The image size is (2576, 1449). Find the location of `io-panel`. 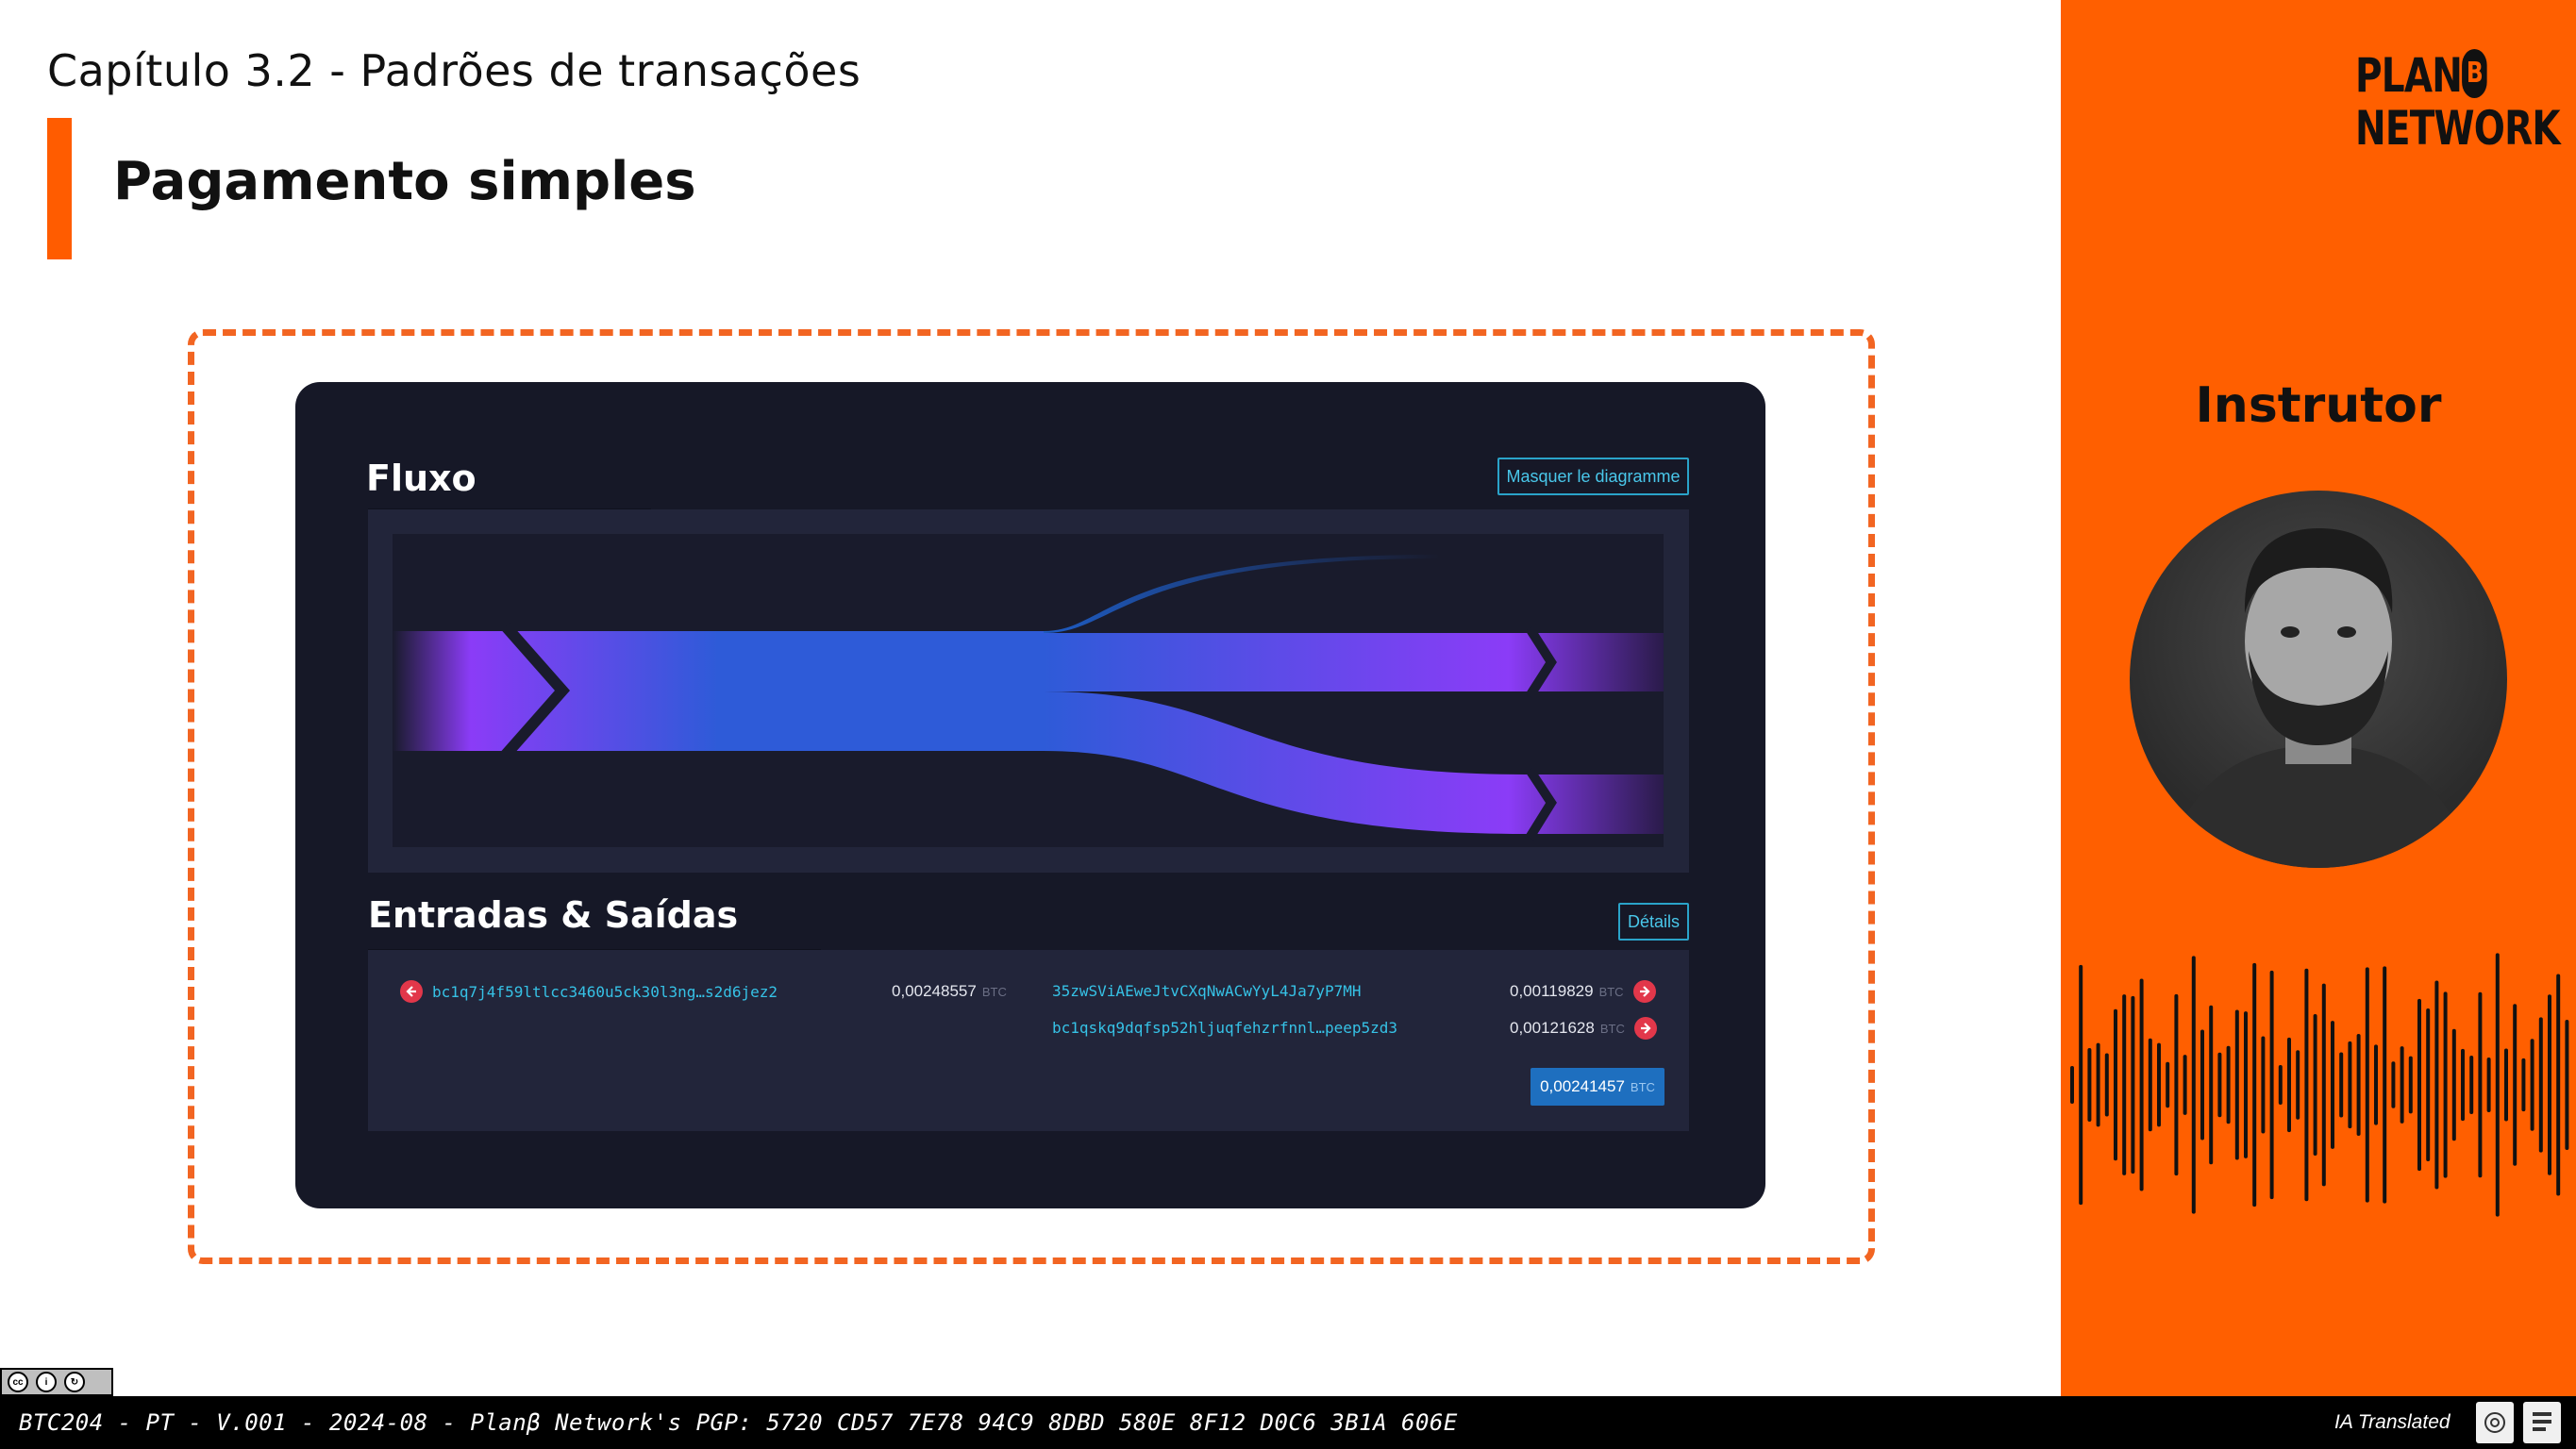

io-panel is located at coordinates (1028, 1040).